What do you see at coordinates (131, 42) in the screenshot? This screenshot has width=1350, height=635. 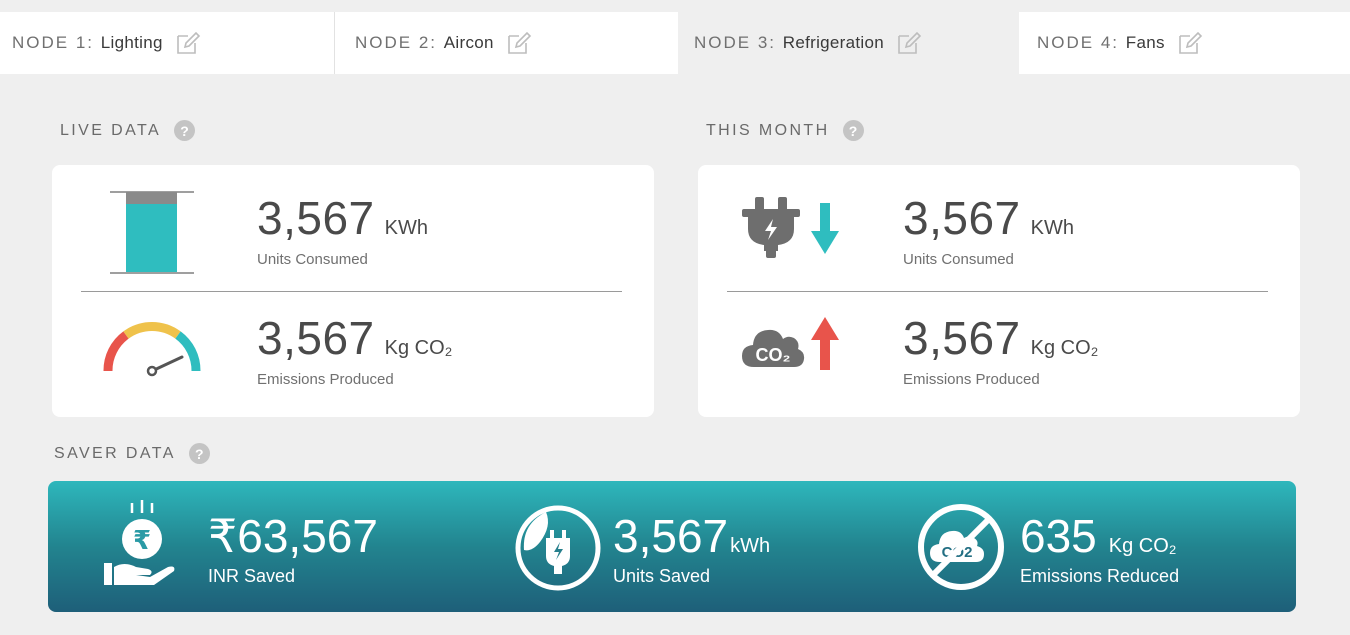 I see `tab-name: Lighting` at bounding box center [131, 42].